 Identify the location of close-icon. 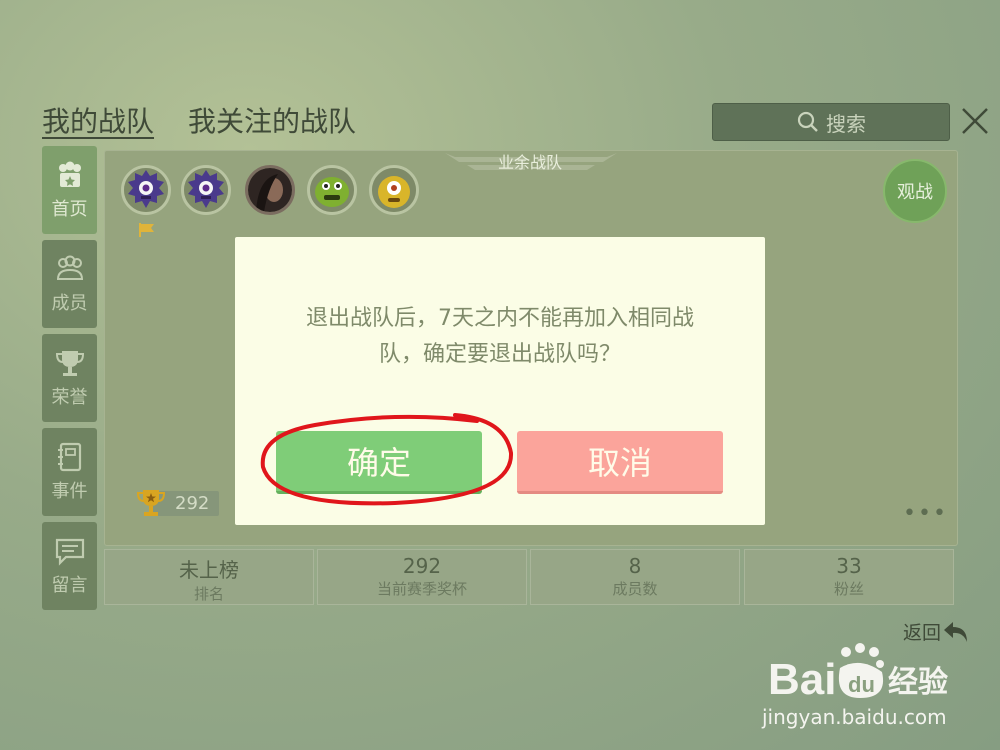
(975, 121).